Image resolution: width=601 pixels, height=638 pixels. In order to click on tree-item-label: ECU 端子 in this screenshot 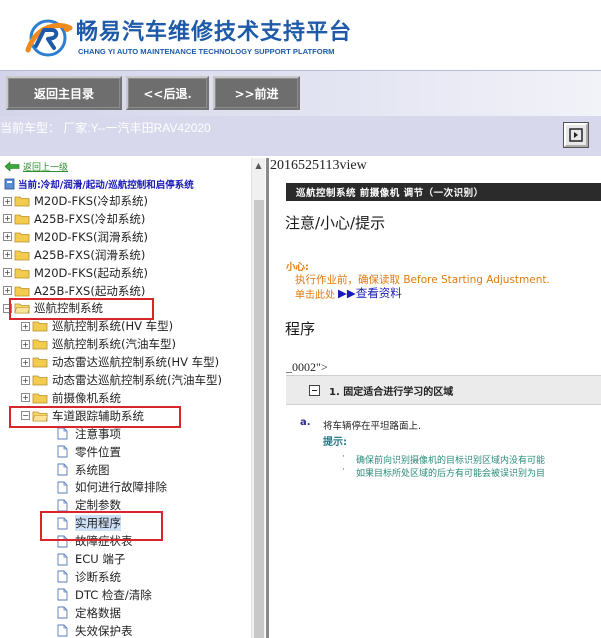, I will do `click(100, 559)`.